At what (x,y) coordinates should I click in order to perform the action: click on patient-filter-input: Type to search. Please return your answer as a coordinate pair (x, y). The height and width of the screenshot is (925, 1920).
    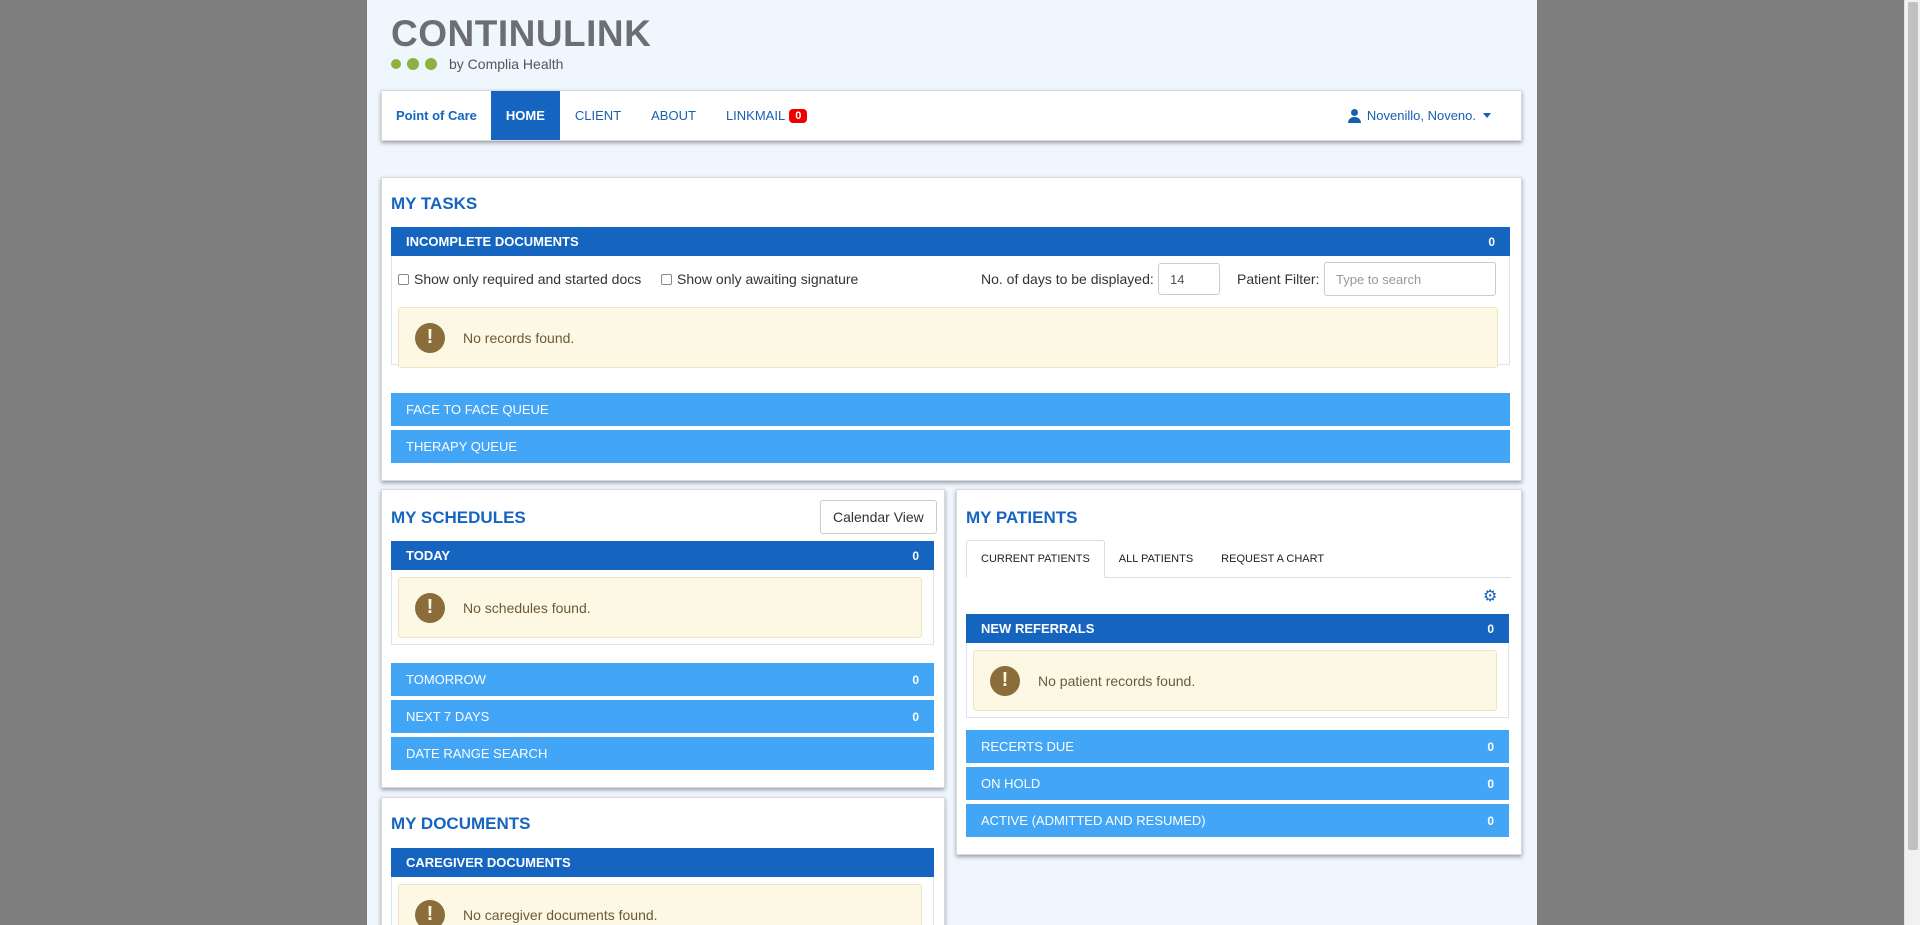
    Looking at the image, I should click on (1410, 279).